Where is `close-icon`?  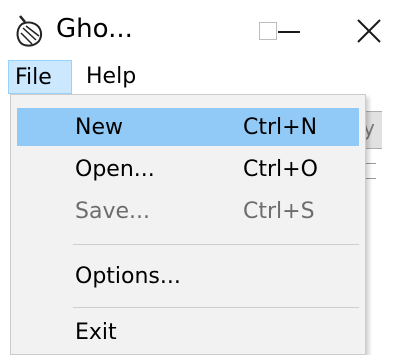
close-icon is located at coordinates (369, 31).